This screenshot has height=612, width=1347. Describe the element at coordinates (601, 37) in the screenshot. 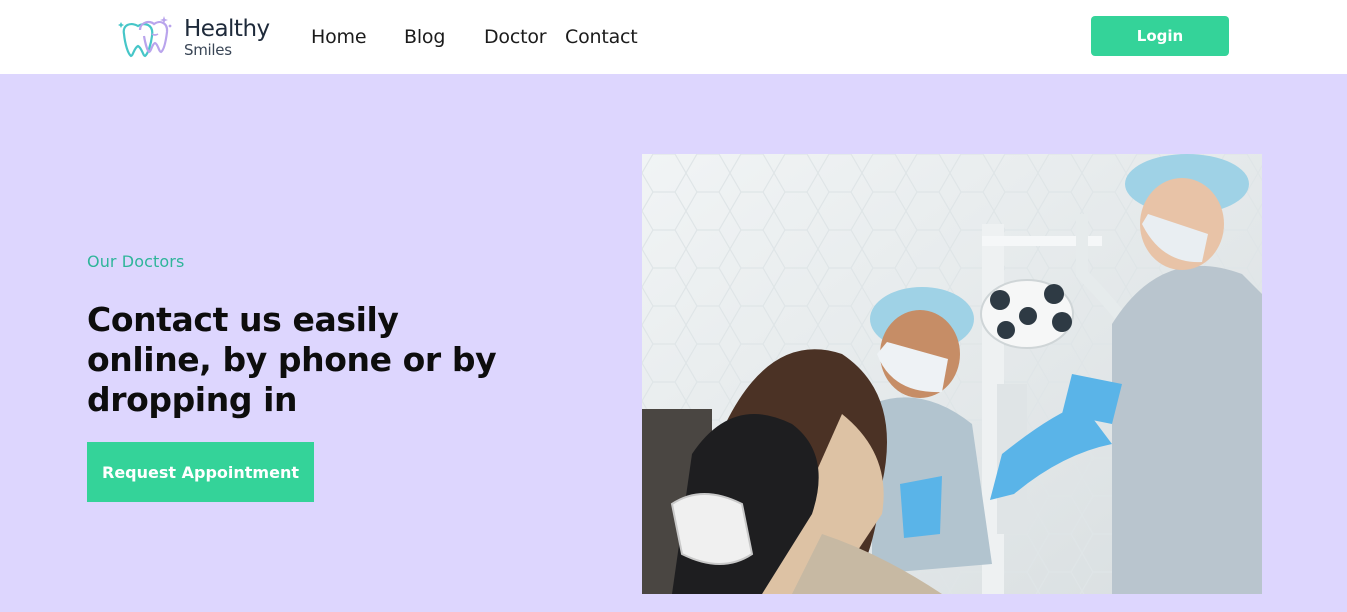

I see `nav-contact-link: Contact` at that location.